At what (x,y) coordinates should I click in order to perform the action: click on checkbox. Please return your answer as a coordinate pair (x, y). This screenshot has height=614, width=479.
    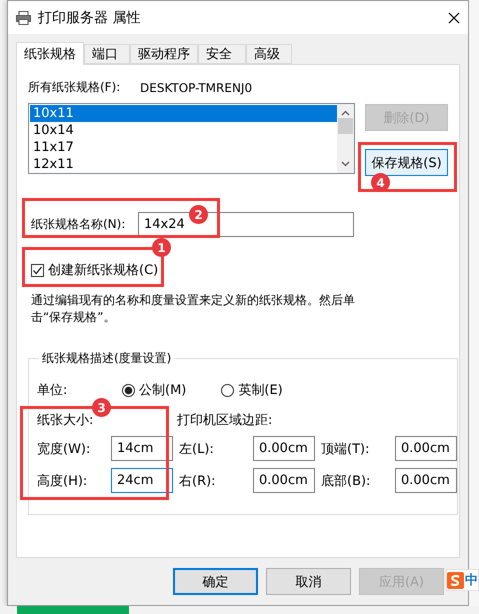
    Looking at the image, I should click on (37, 270).